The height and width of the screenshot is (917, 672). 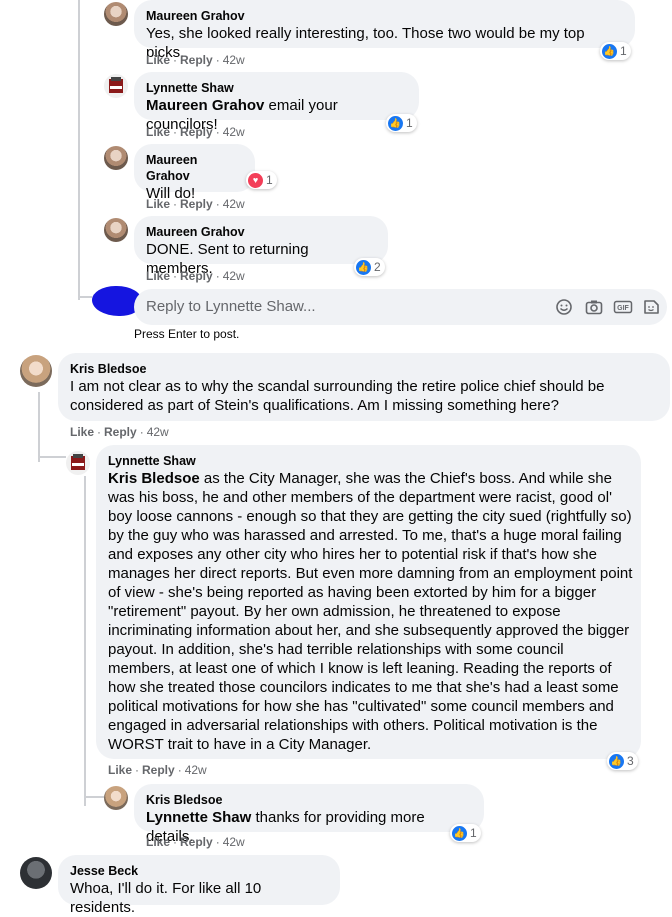 I want to click on mention-link: Lynnette Shaw, so click(x=198, y=817).